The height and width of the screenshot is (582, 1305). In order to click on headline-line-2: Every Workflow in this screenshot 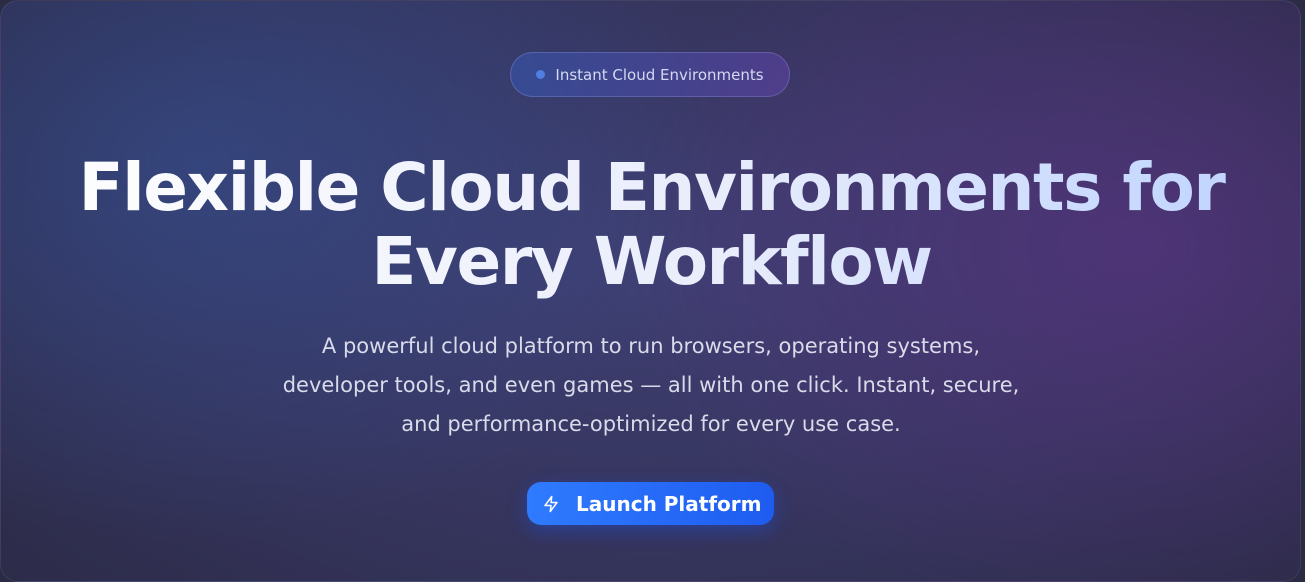, I will do `click(650, 262)`.